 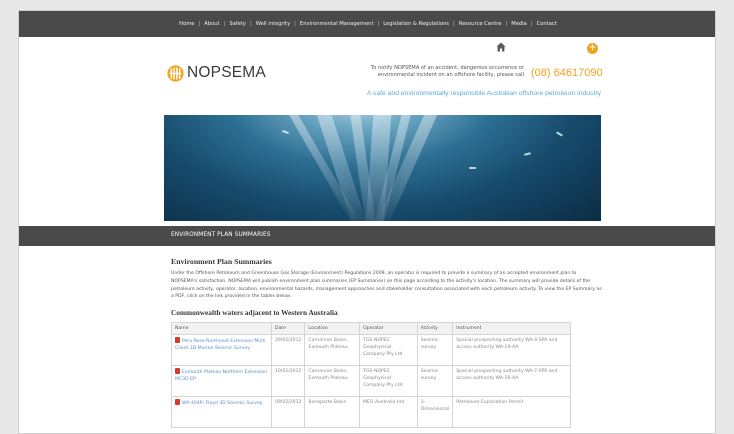 I want to click on ep-summary-link: WA-404P; Floyd 3D Seismic Survey, so click(x=221, y=412).